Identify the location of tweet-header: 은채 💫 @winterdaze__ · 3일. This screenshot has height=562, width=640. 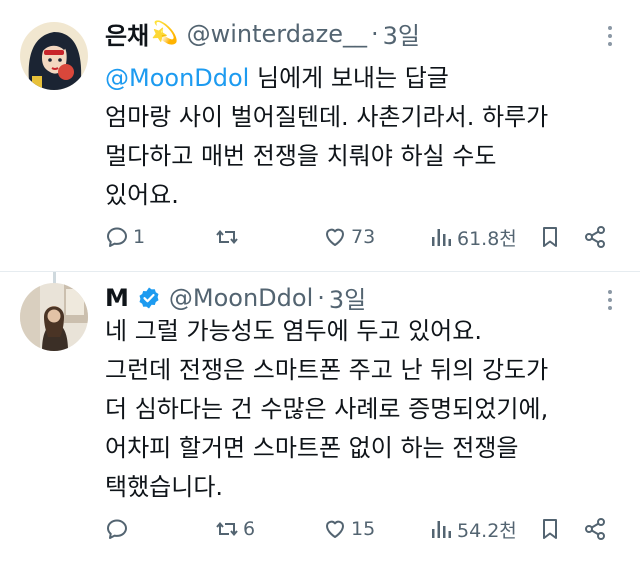
(262, 33).